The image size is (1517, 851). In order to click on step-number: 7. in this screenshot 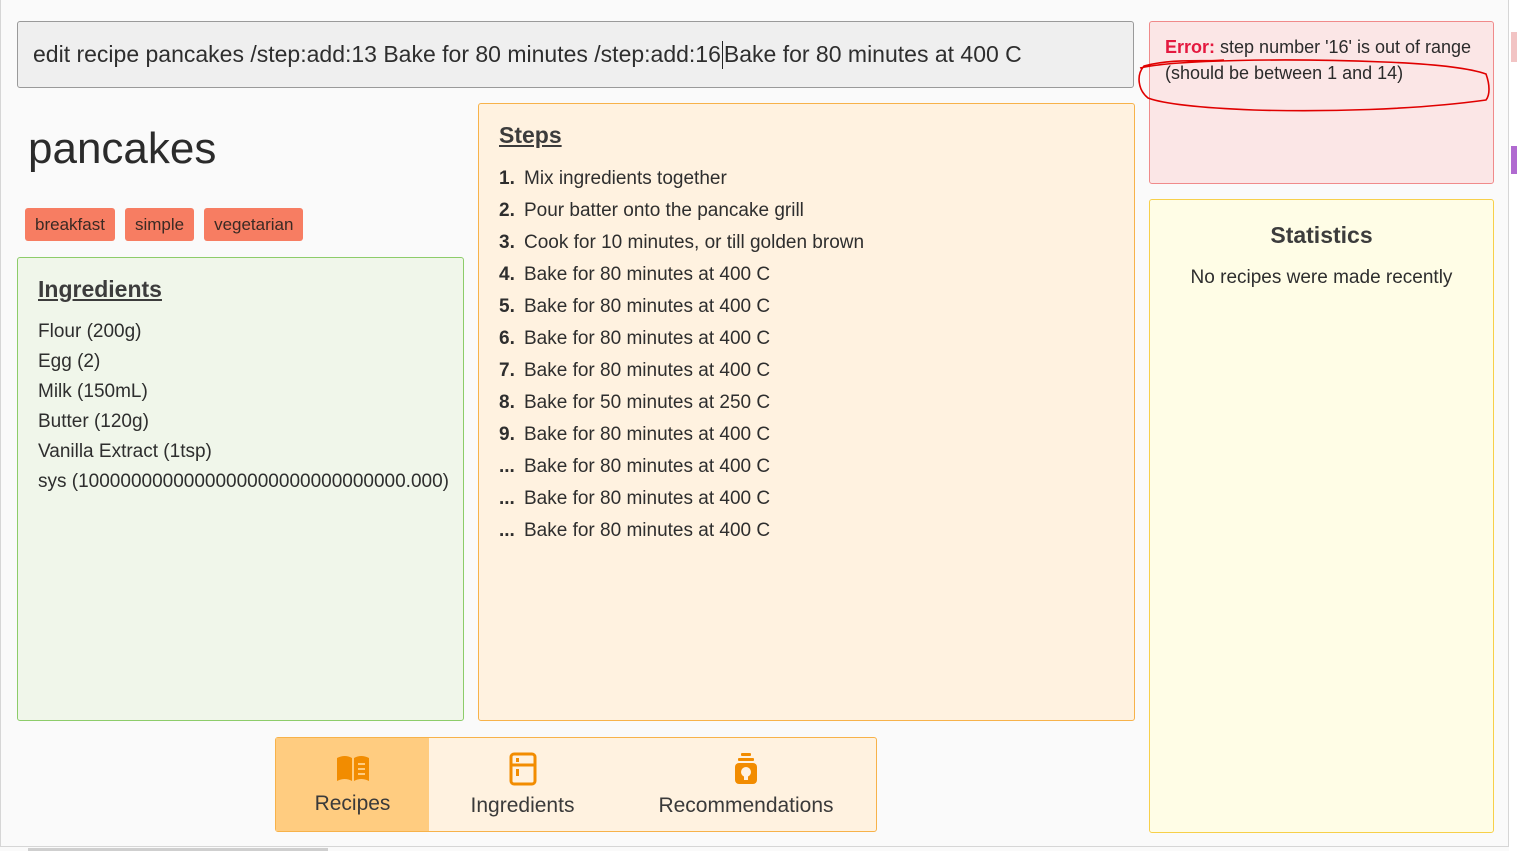, I will do `click(507, 370)`.